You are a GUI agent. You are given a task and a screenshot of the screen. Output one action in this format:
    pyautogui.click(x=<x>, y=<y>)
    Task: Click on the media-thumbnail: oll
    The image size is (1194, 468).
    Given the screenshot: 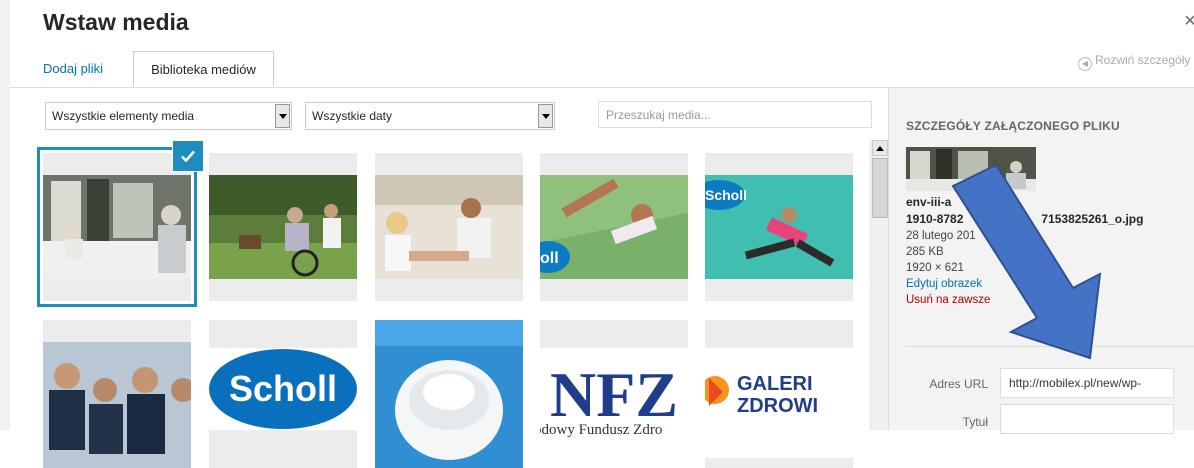 What is the action you would take?
    pyautogui.click(x=614, y=227)
    